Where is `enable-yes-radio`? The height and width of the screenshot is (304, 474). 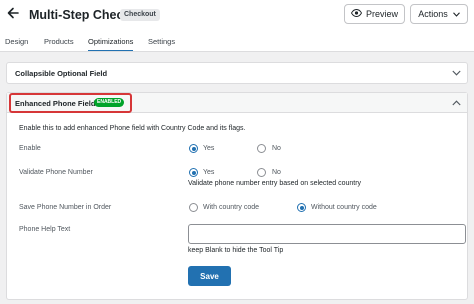
enable-yes-radio is located at coordinates (193, 148).